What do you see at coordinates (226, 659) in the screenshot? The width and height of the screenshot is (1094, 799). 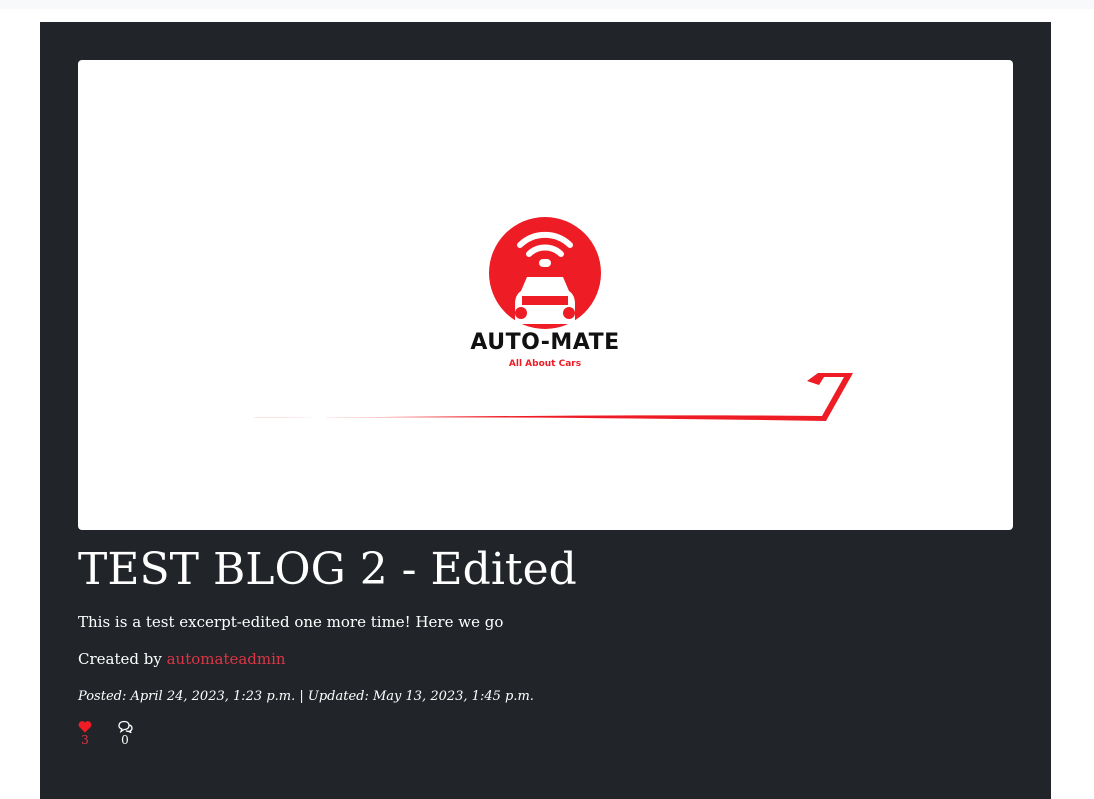 I see `author-link: automateadmin` at bounding box center [226, 659].